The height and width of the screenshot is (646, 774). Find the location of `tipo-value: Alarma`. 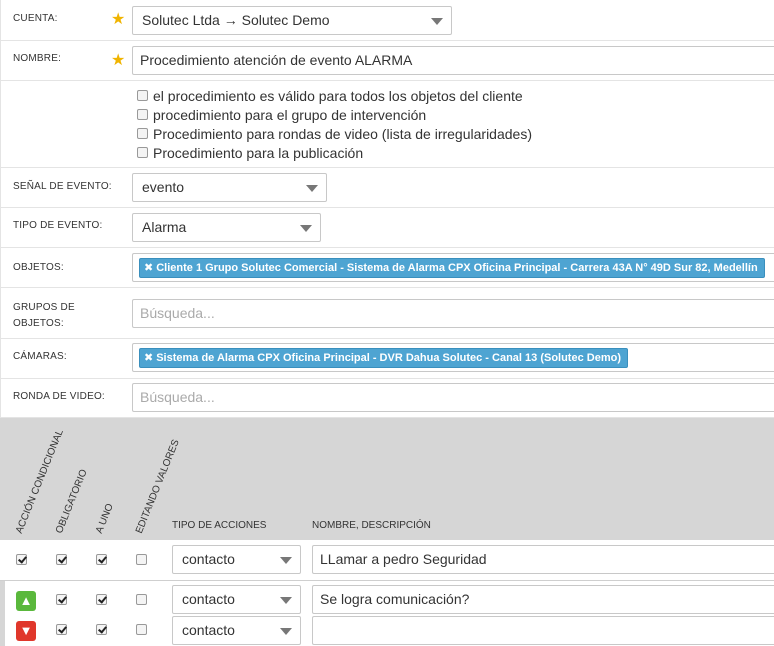

tipo-value: Alarma is located at coordinates (164, 227).